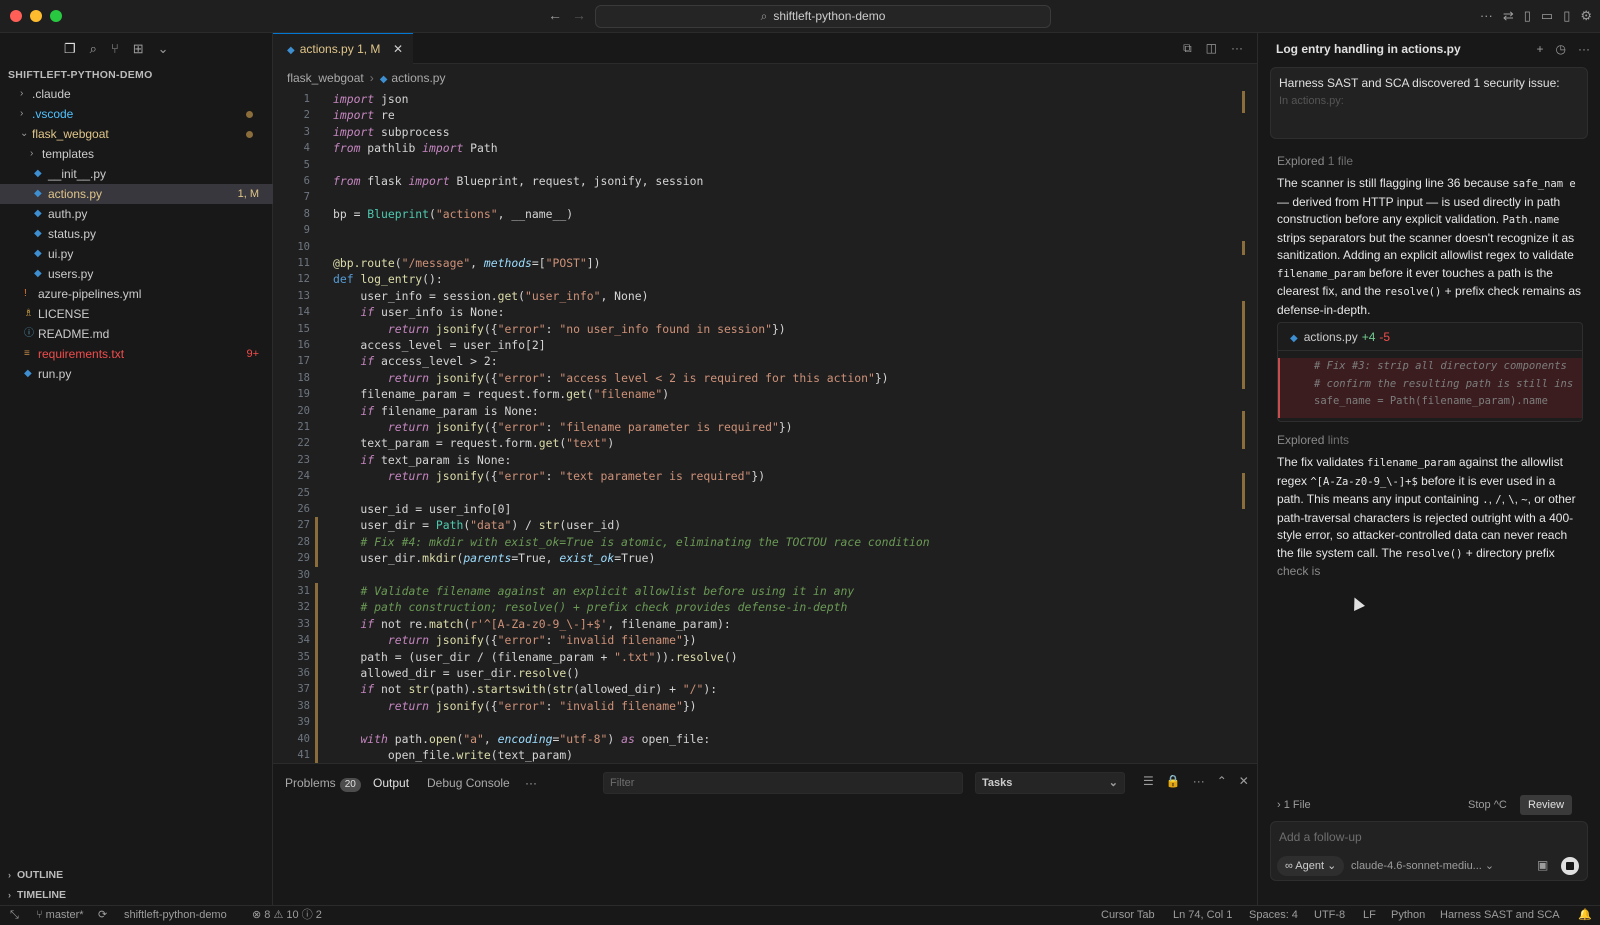  I want to click on maximize-panel-icon: ⌃, so click(1222, 781).